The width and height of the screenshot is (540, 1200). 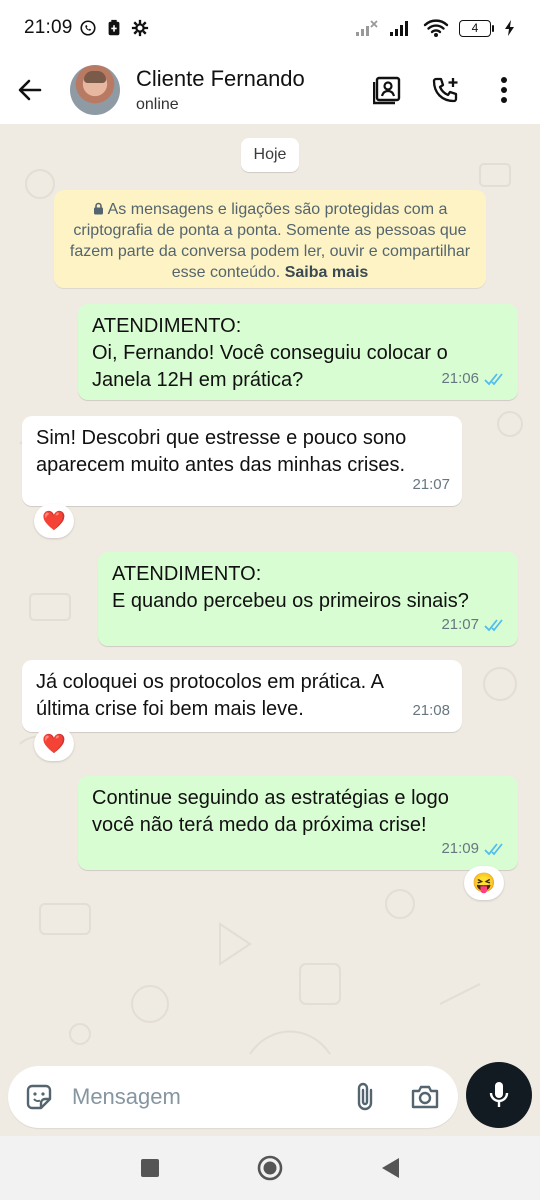 I want to click on more-options-button, so click(x=504, y=90).